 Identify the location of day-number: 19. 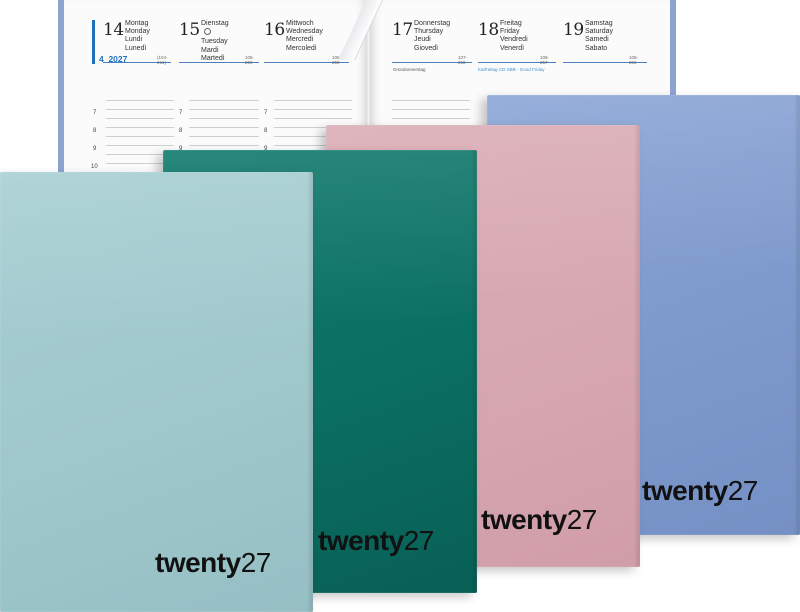
(573, 30).